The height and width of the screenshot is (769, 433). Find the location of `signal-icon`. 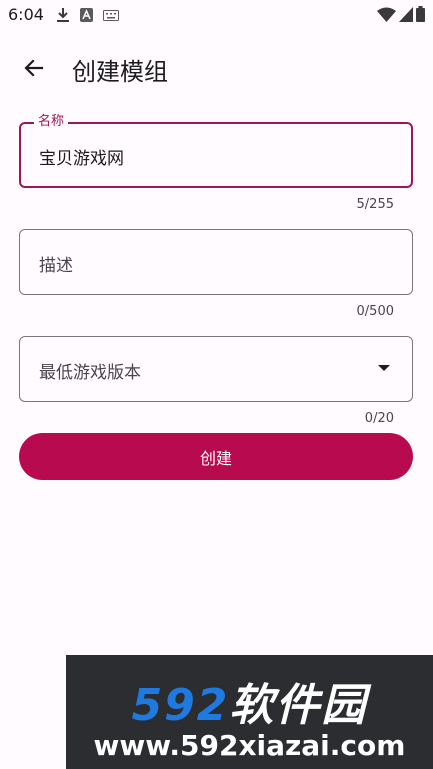

signal-icon is located at coordinates (406, 14).